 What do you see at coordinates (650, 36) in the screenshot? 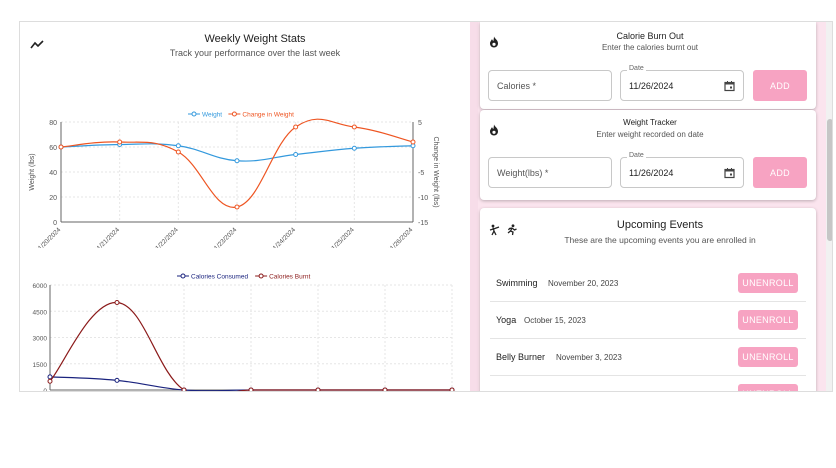
I see `calorie-burn-title: Calorie Burn Out` at bounding box center [650, 36].